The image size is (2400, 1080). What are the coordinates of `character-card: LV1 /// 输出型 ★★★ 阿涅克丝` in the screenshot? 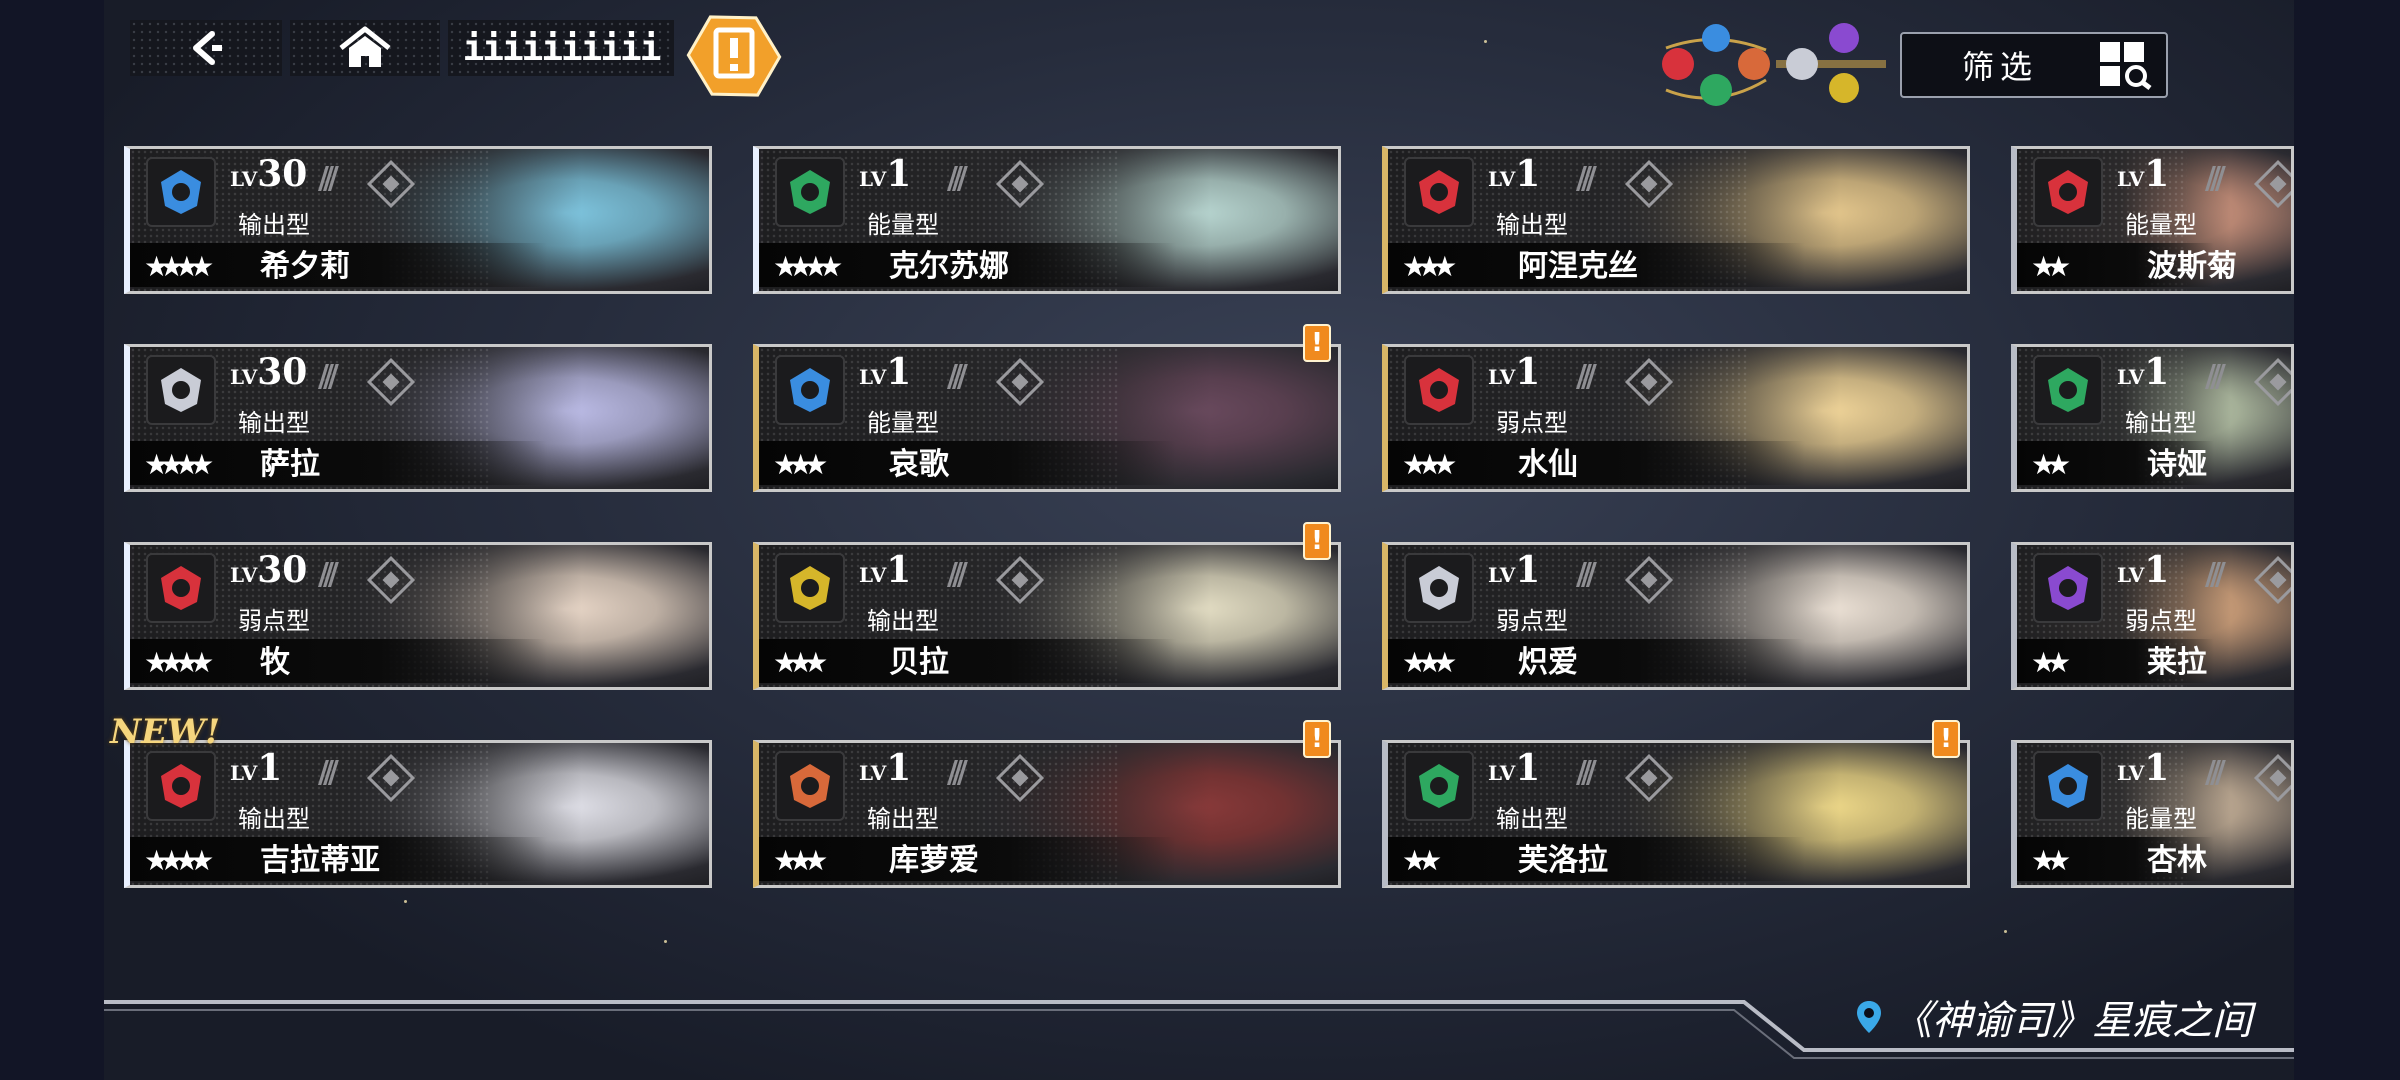 It's located at (1676, 220).